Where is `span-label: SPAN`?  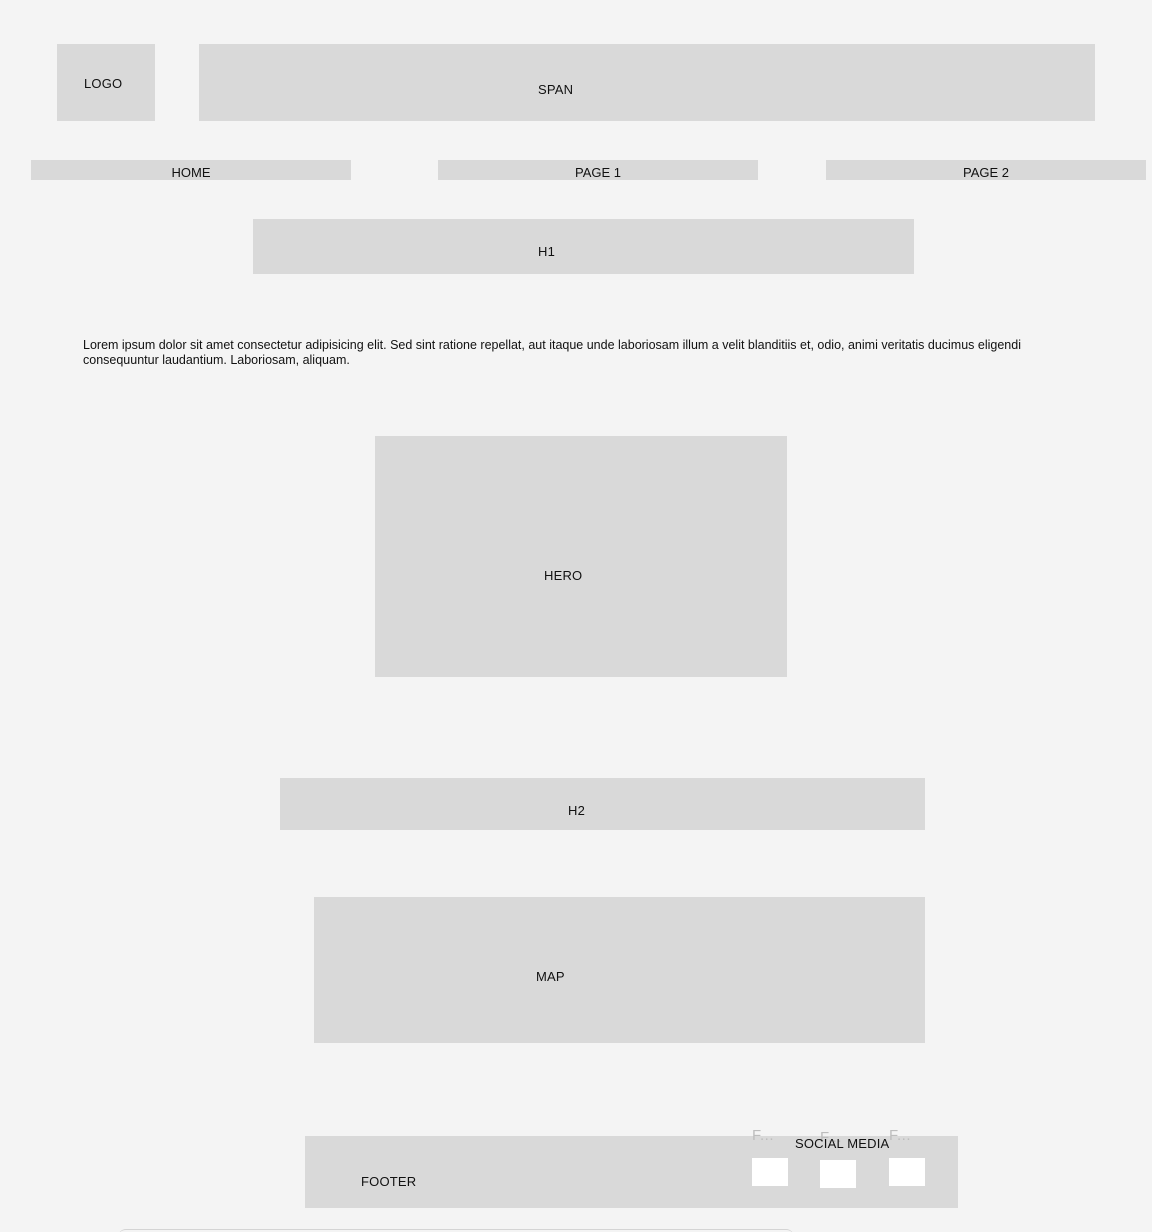 span-label: SPAN is located at coordinates (556, 89).